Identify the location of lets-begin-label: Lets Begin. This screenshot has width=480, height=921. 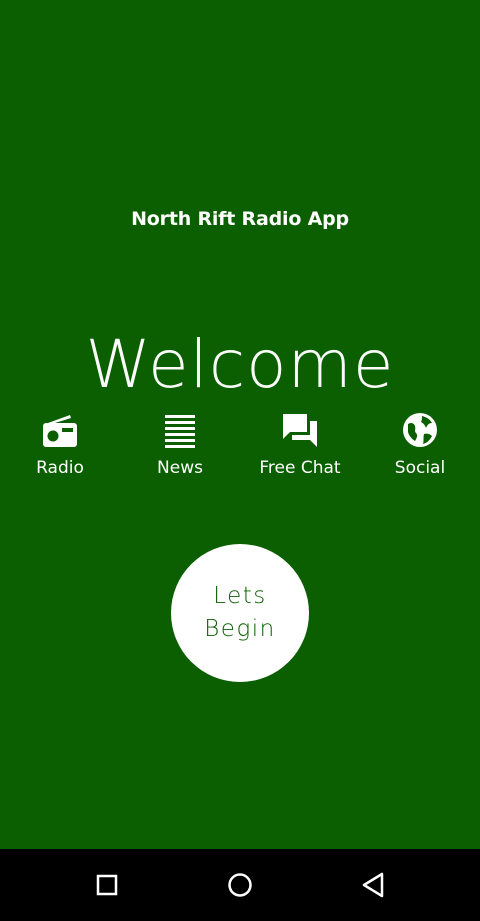
(240, 612).